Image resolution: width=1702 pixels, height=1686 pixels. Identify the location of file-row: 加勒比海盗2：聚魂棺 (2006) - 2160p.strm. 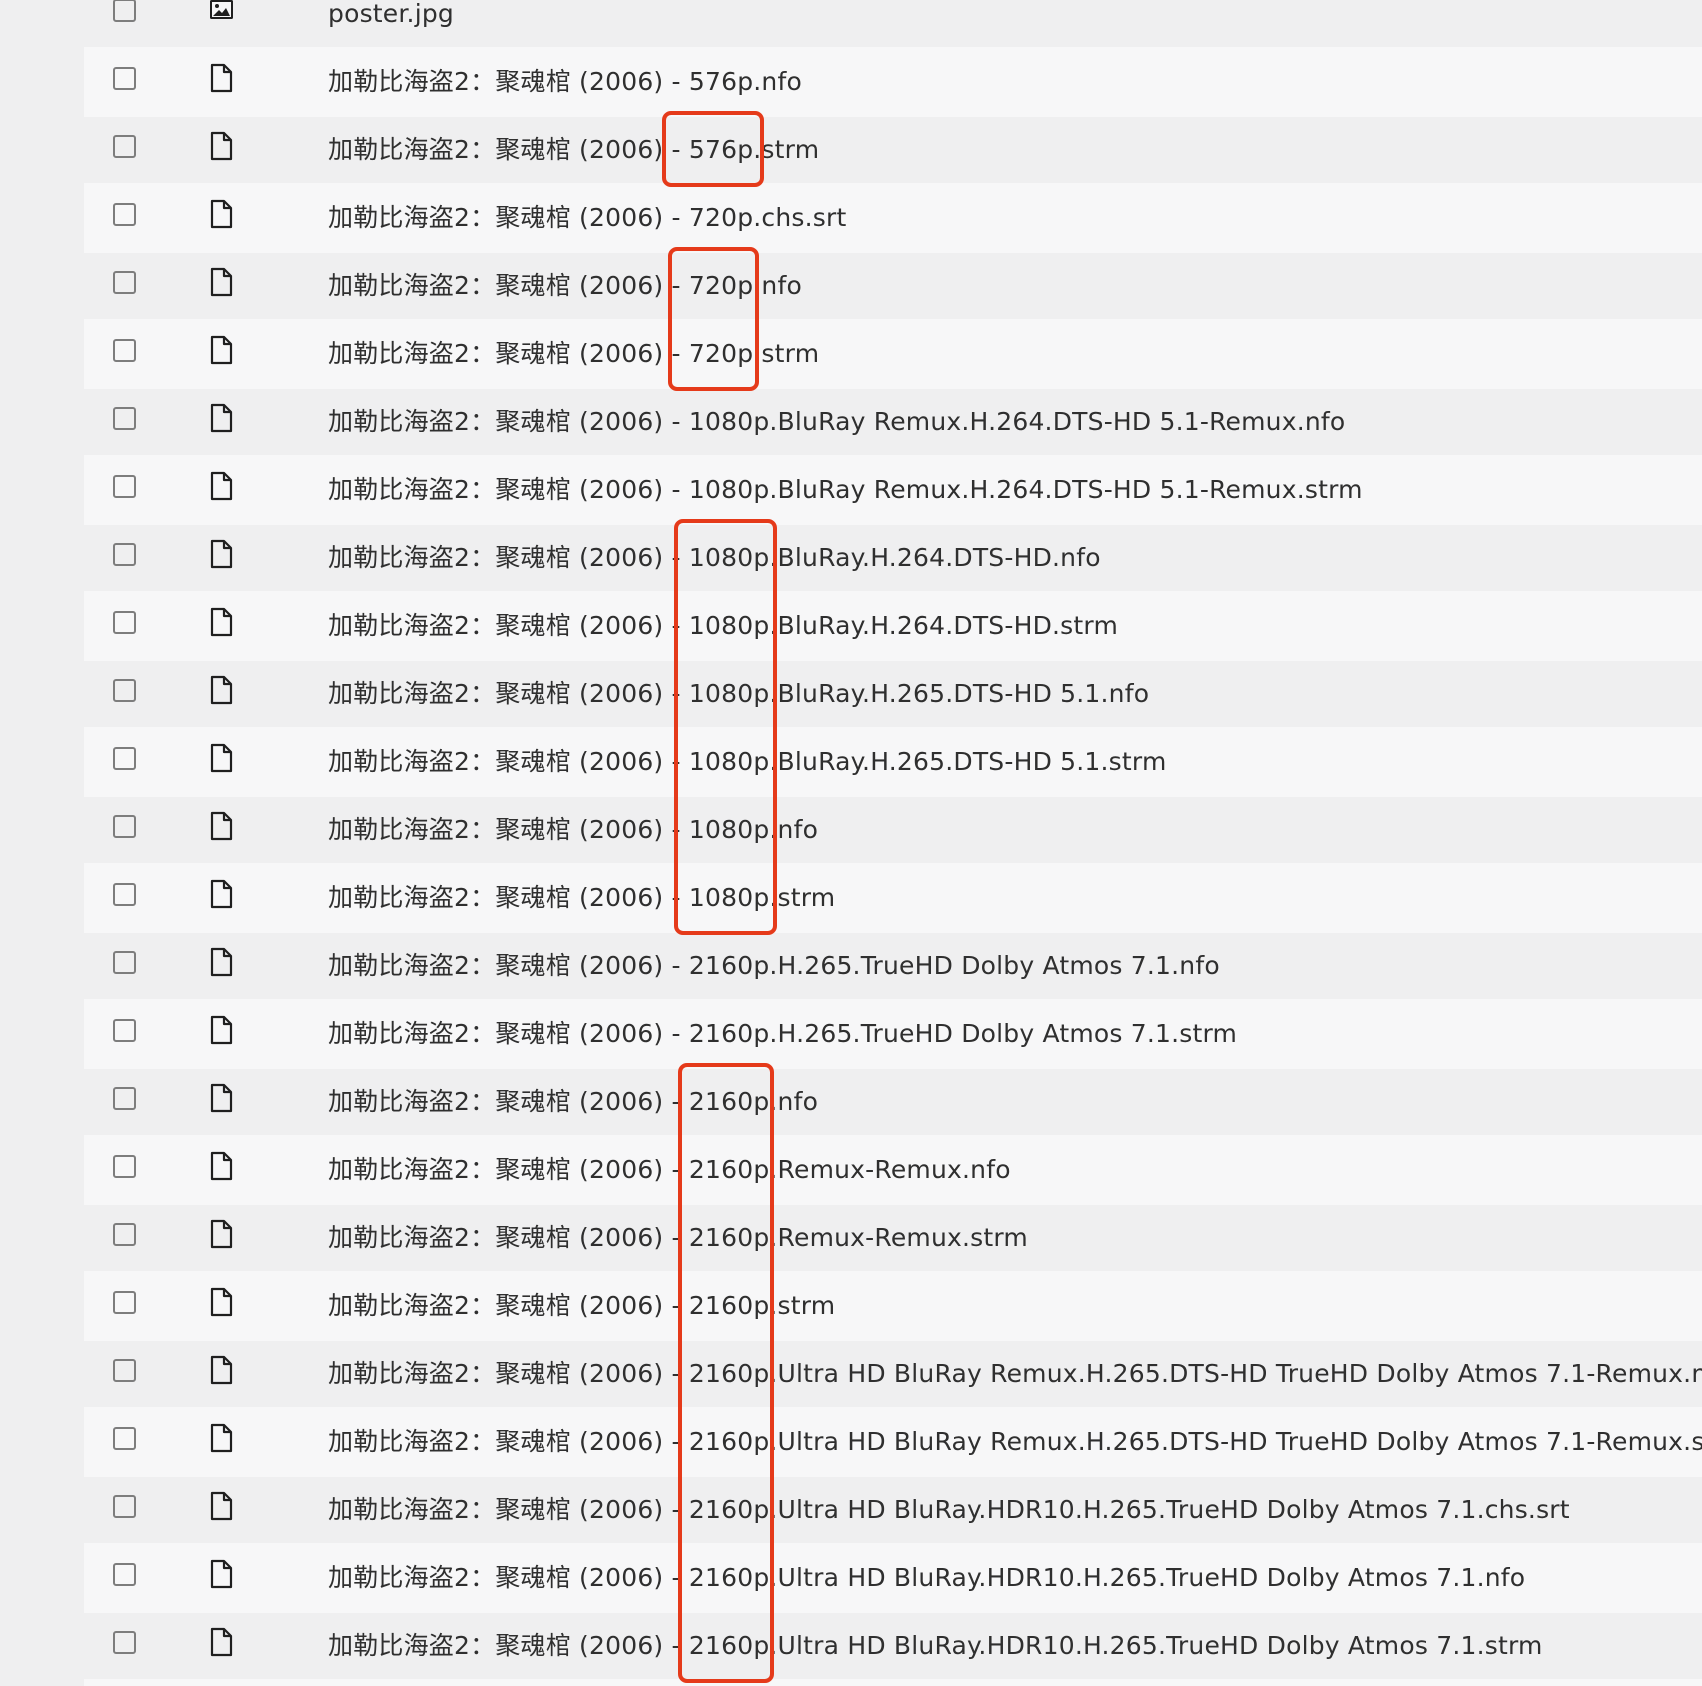
(893, 1306).